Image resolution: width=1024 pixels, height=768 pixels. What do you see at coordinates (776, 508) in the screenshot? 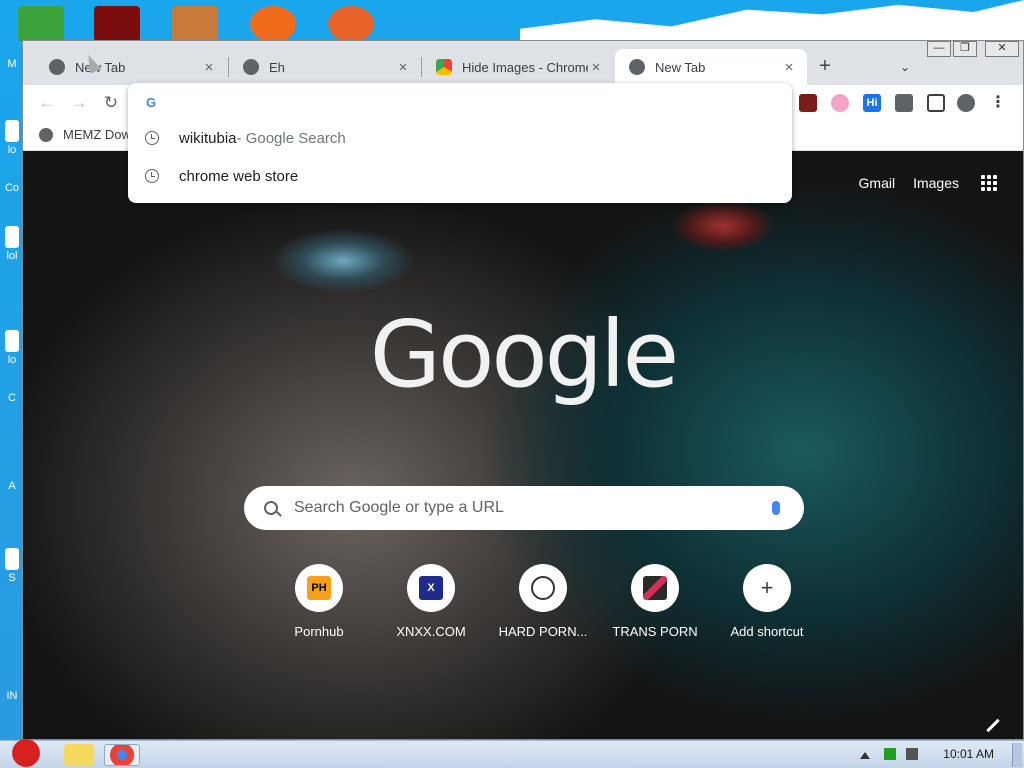
I see `microphone-icon` at bounding box center [776, 508].